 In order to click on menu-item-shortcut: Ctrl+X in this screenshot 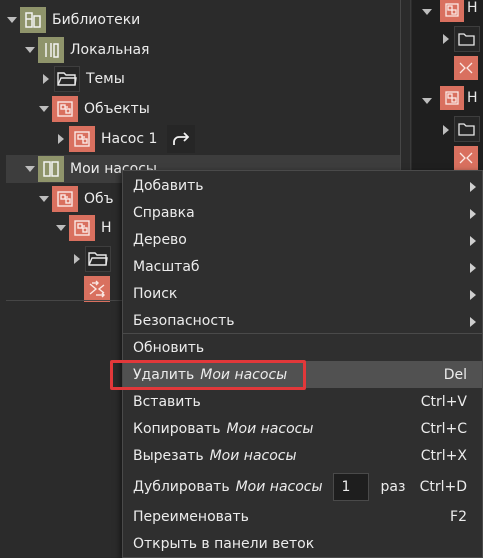, I will do `click(443, 455)`.